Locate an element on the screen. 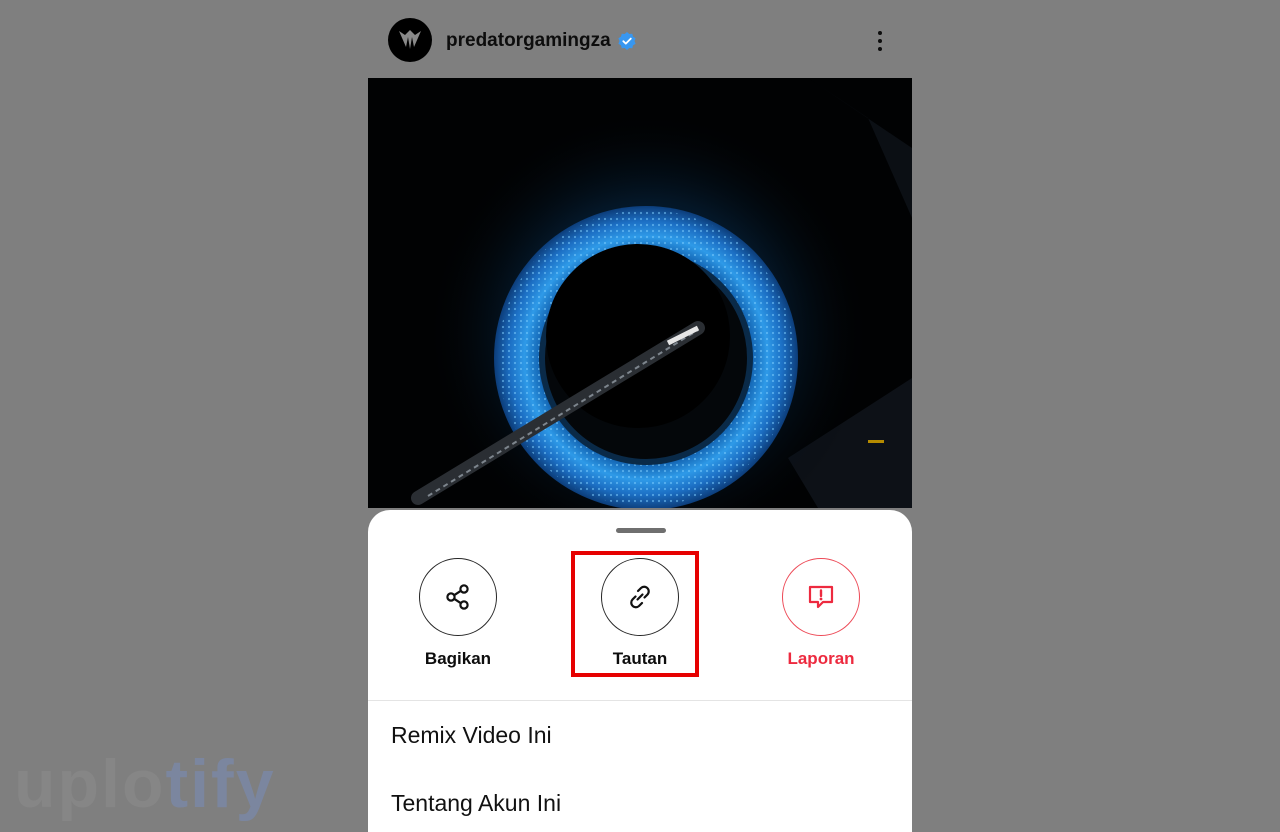 Image resolution: width=1280 pixels, height=832 pixels. link-label: Tautan is located at coordinates (640, 658).